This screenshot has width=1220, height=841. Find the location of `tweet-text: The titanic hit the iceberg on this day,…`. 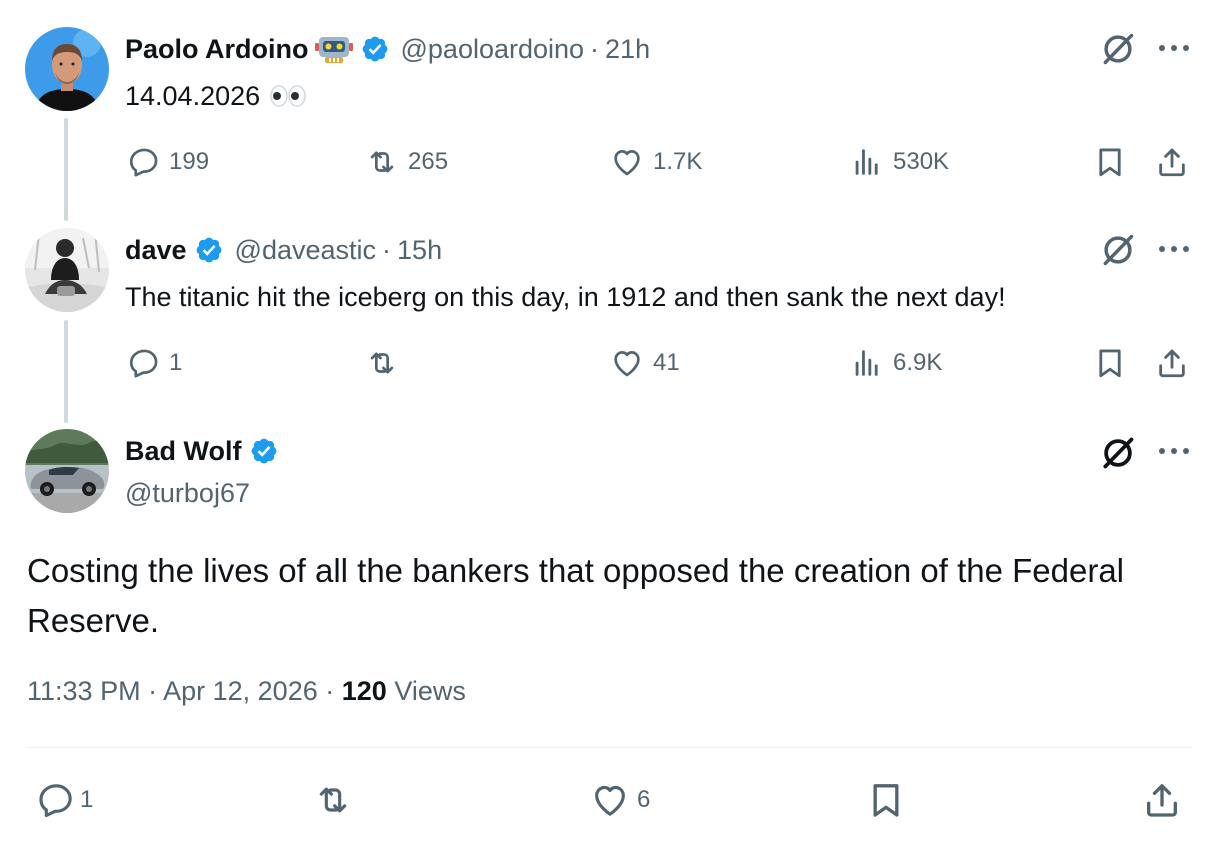

tweet-text: The titanic hit the iceberg on this day,… is located at coordinates (565, 297).